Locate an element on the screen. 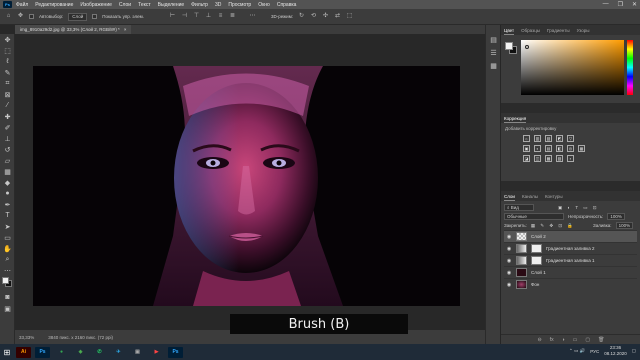  menu-image: Изображение is located at coordinates (96, 5).